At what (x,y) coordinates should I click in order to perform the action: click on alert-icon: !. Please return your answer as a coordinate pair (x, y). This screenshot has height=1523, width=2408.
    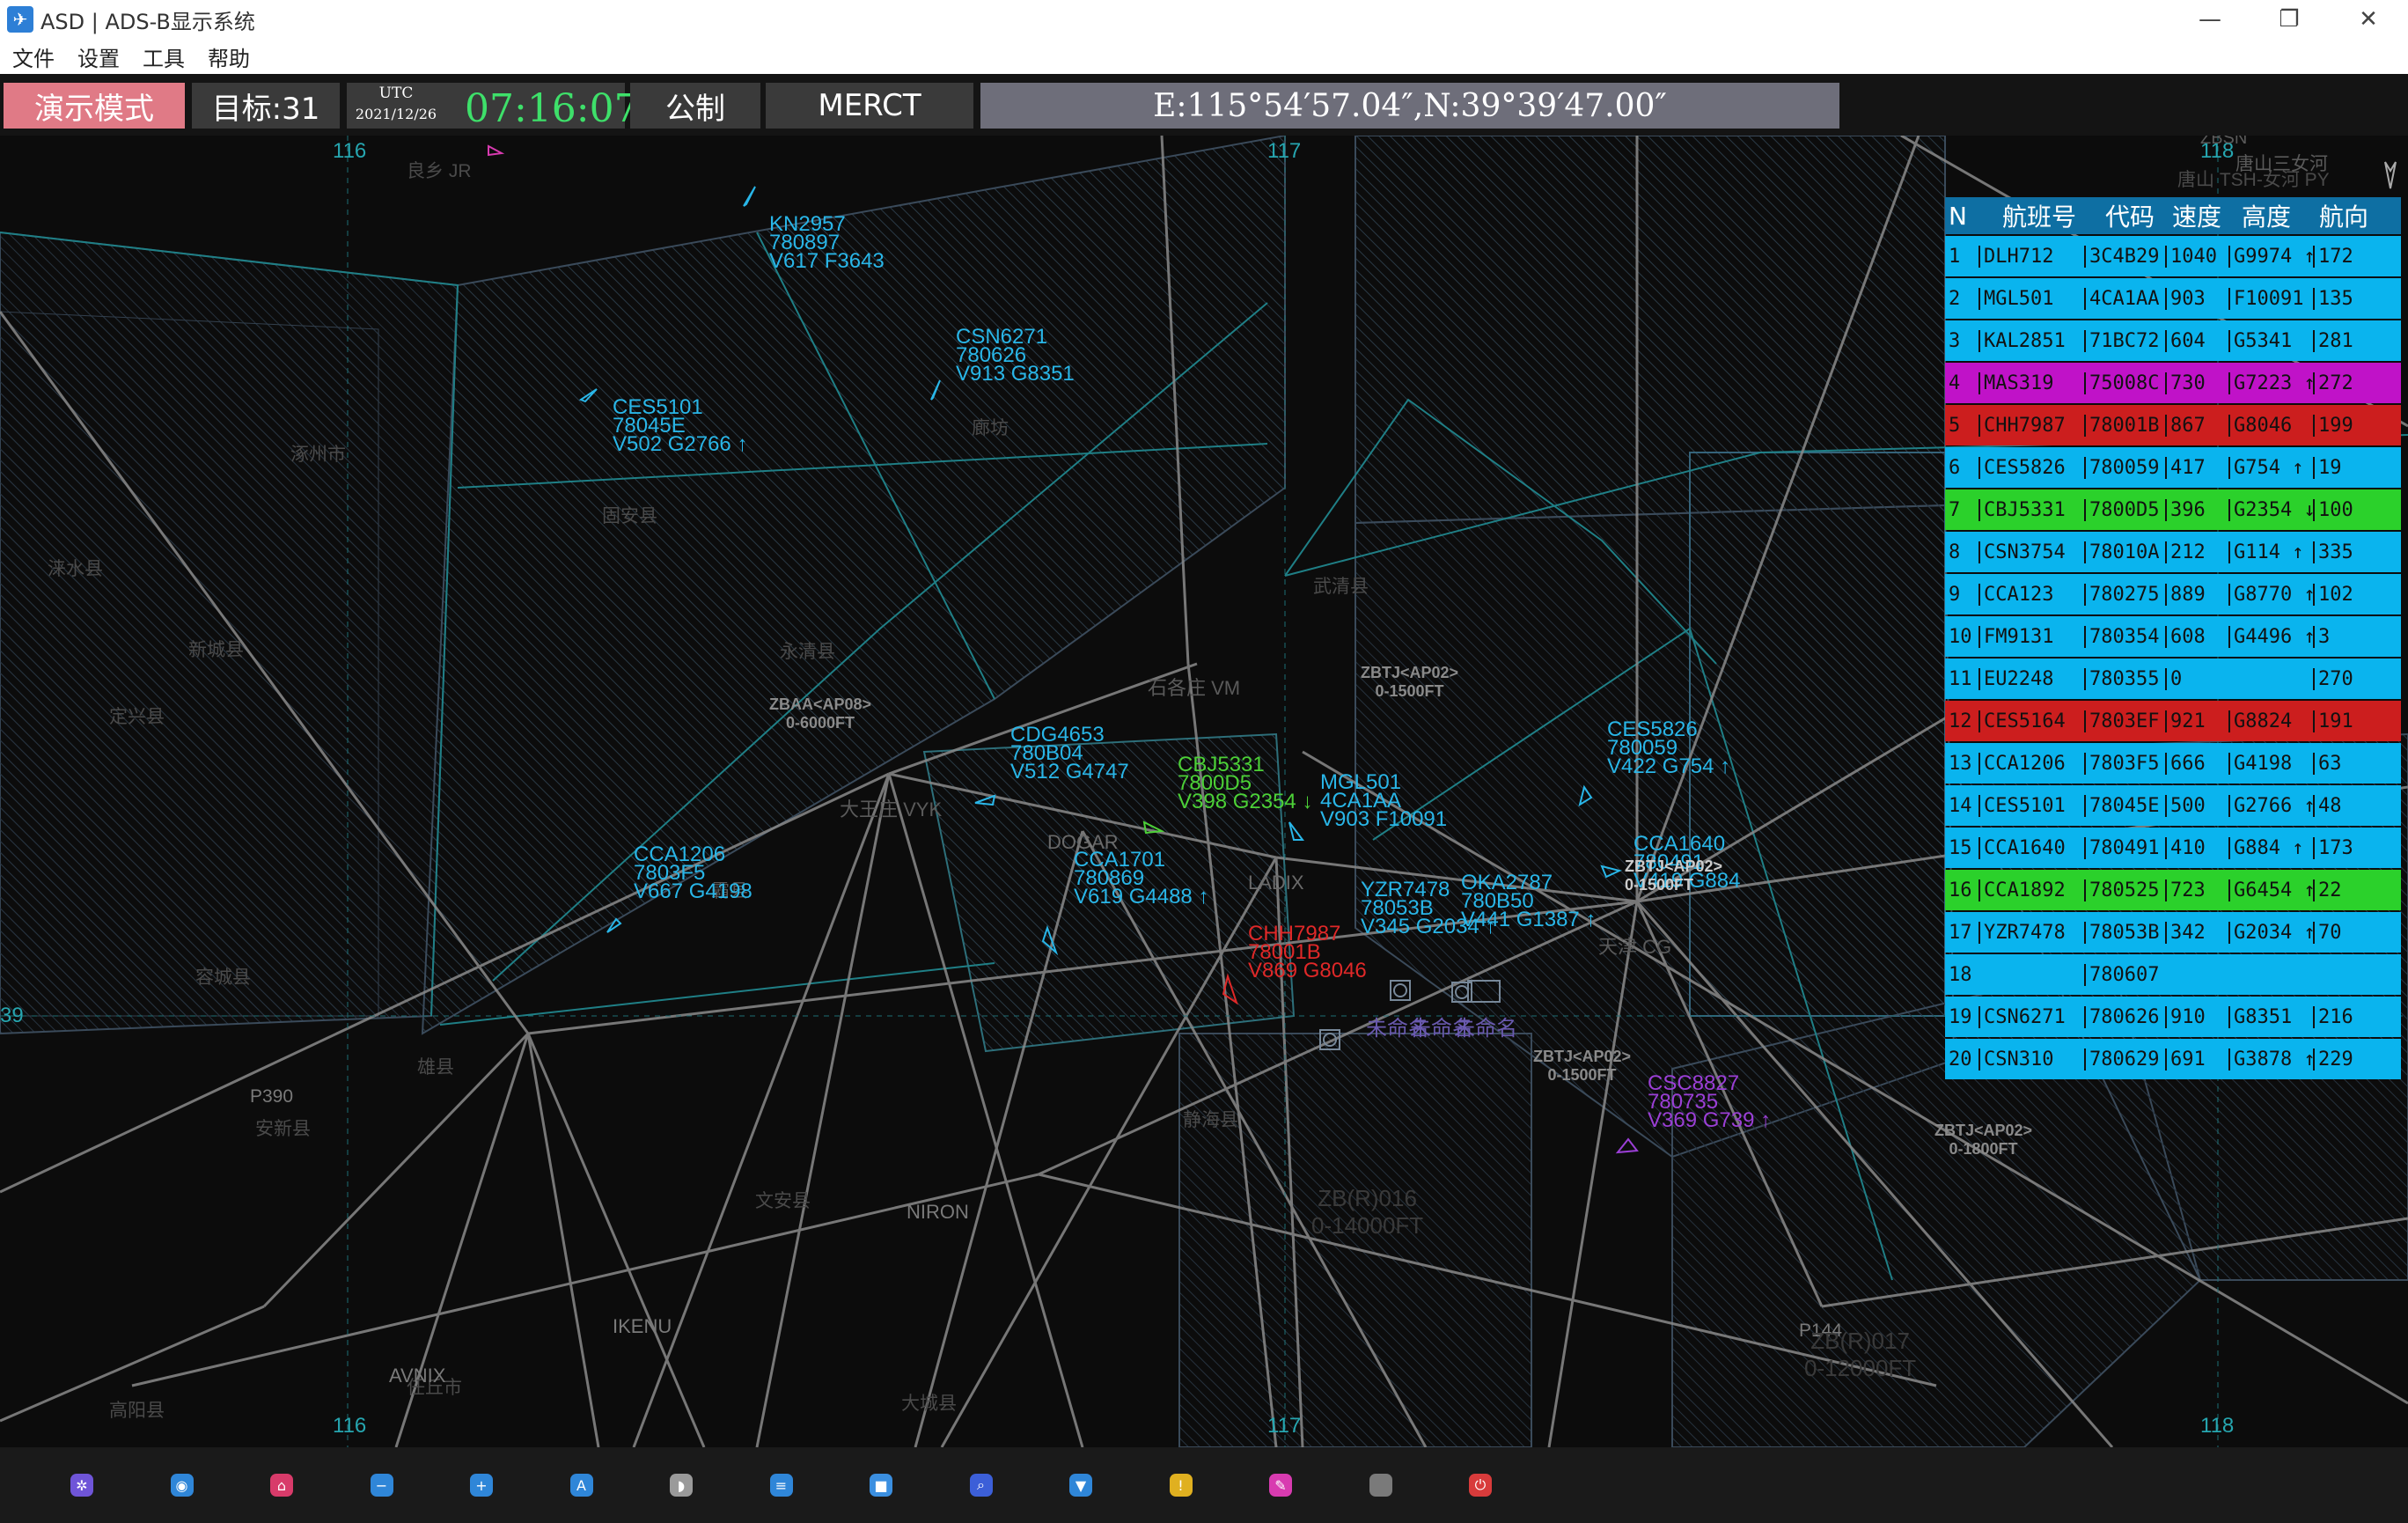
    Looking at the image, I should click on (1181, 1485).